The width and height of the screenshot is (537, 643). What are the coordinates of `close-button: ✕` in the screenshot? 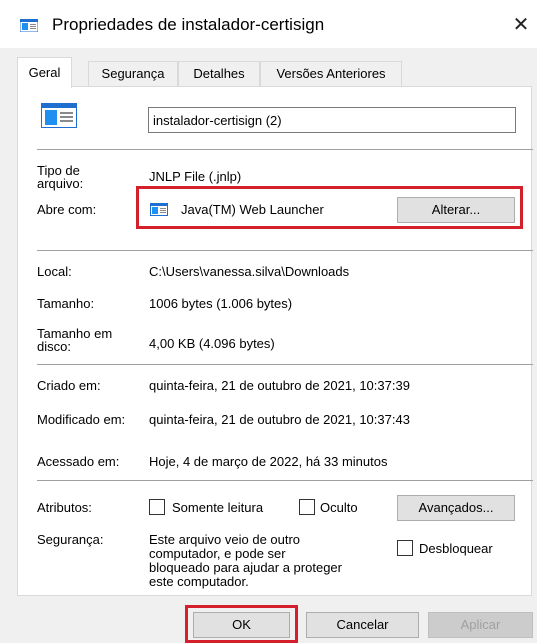 It's located at (521, 25).